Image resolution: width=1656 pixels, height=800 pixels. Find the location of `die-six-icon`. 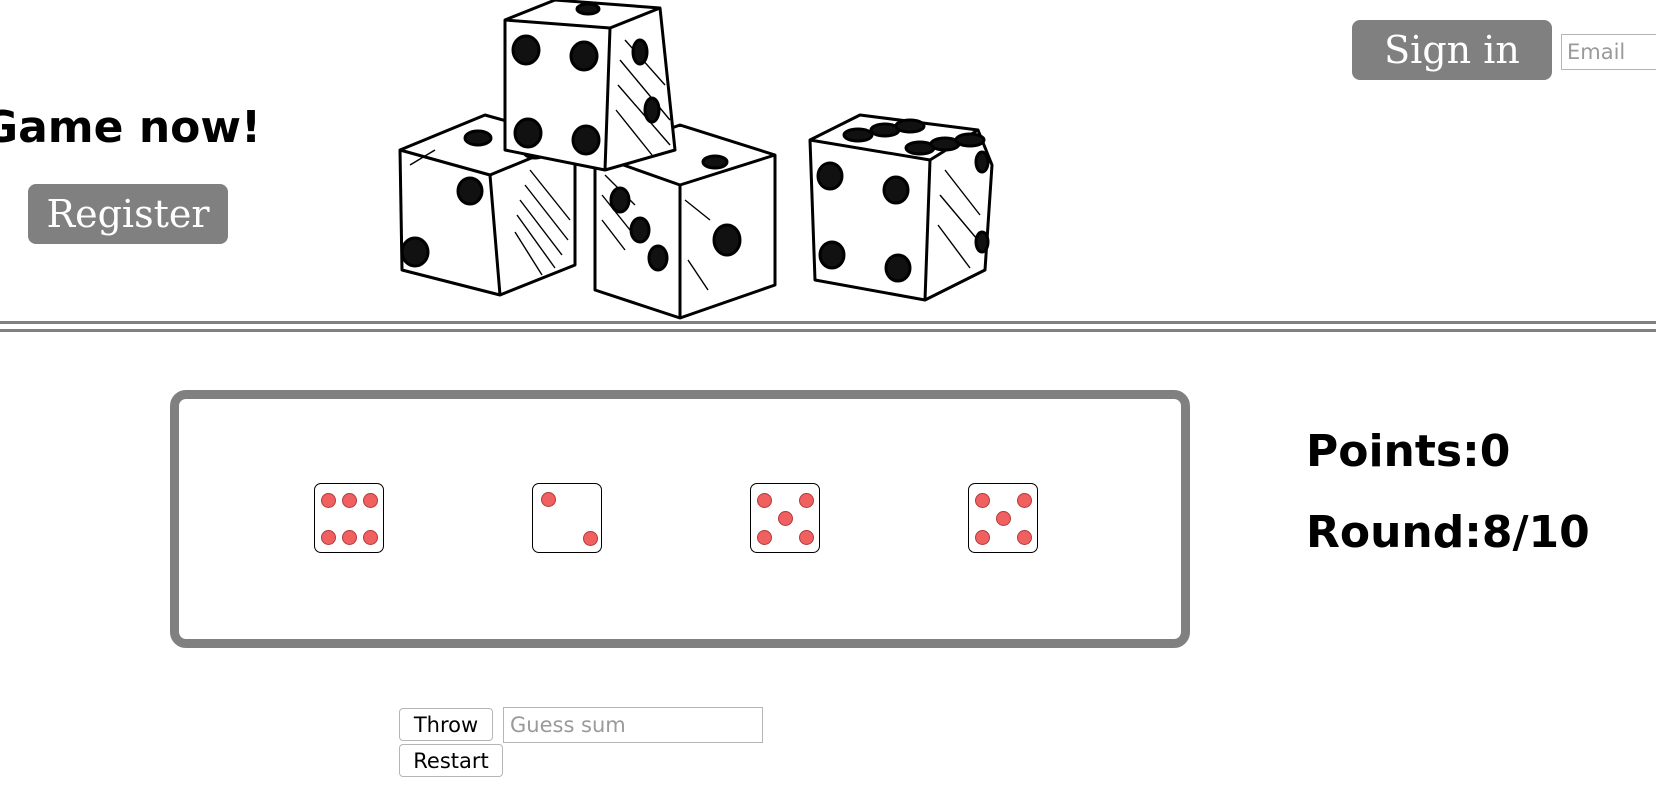

die-six-icon is located at coordinates (349, 518).